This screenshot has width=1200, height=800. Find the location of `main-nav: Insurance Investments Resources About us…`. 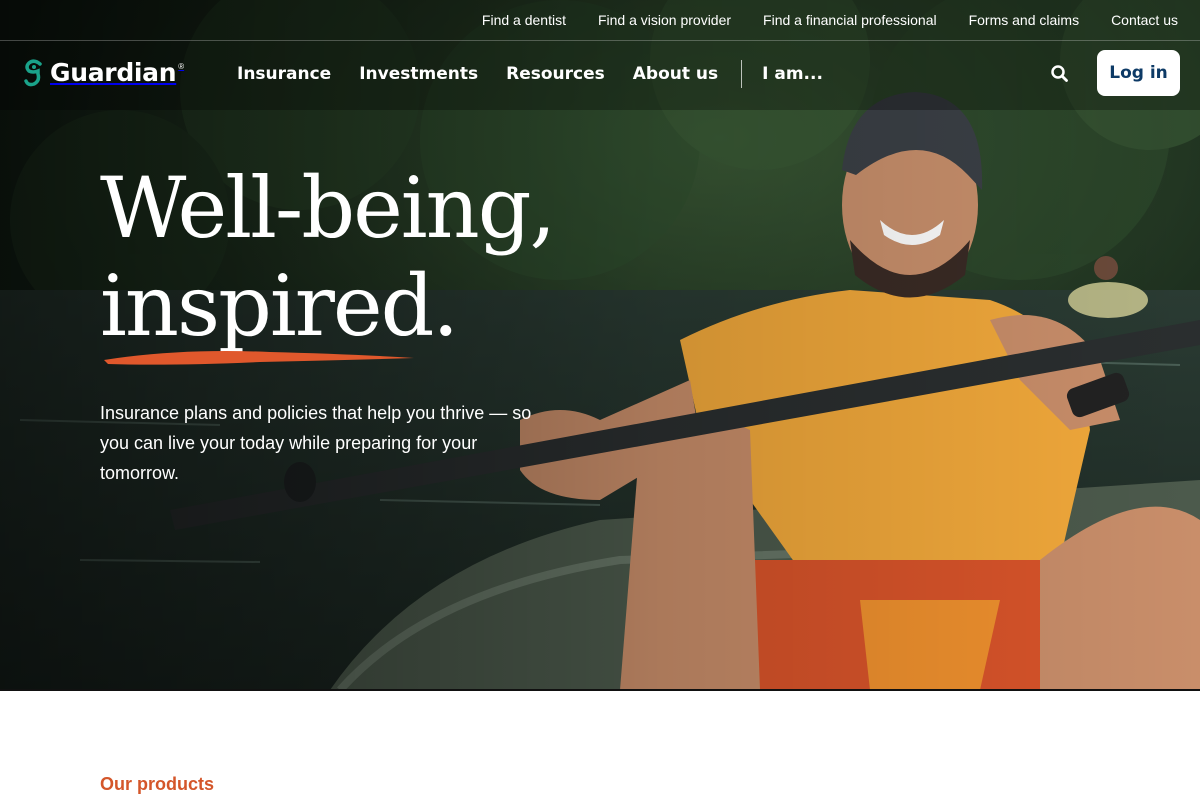

main-nav: Insurance Investments Resources About us… is located at coordinates (544, 74).